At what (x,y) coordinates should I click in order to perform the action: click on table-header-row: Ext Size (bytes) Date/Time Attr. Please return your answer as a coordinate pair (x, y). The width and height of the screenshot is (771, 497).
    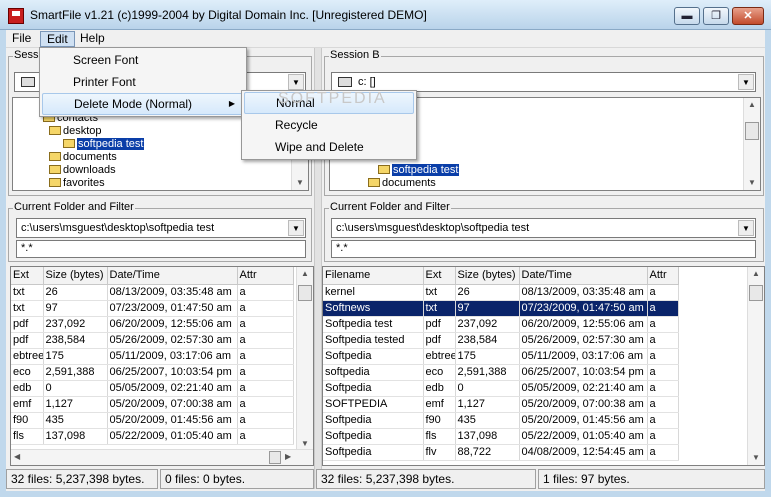
    Looking at the image, I should click on (152, 276).